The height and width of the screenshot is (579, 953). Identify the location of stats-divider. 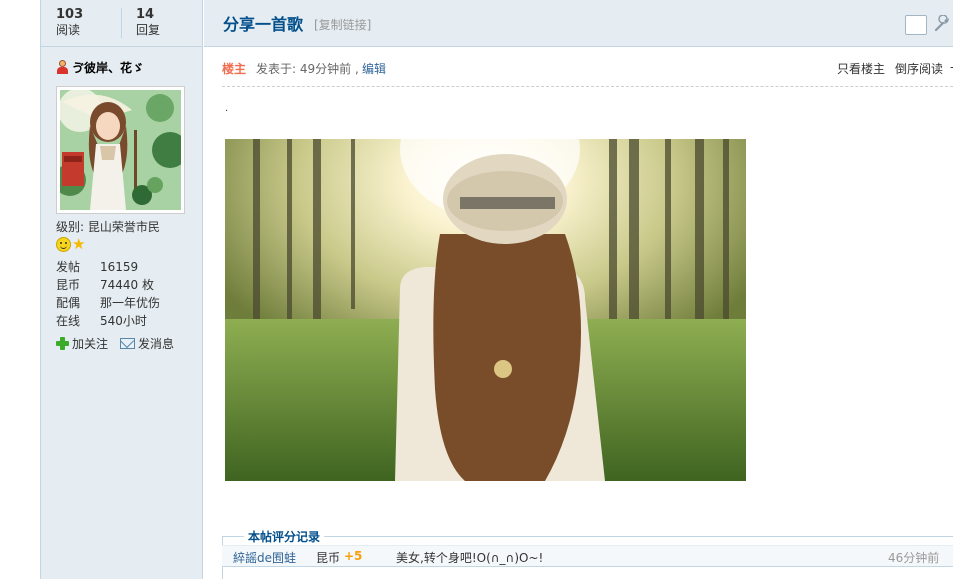
(121, 23).